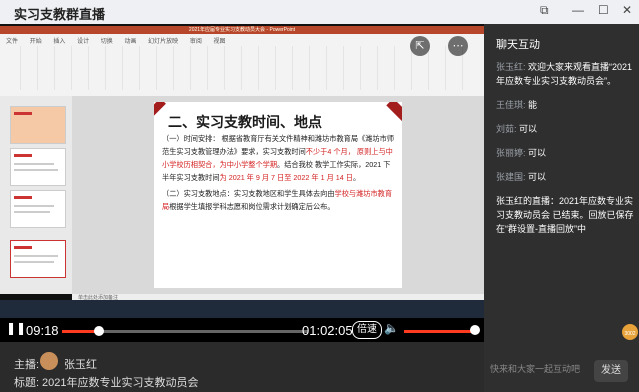 This screenshot has height=392, width=639. Describe the element at coordinates (195, 42) in the screenshot. I see `ppt-tab: 审阅` at that location.